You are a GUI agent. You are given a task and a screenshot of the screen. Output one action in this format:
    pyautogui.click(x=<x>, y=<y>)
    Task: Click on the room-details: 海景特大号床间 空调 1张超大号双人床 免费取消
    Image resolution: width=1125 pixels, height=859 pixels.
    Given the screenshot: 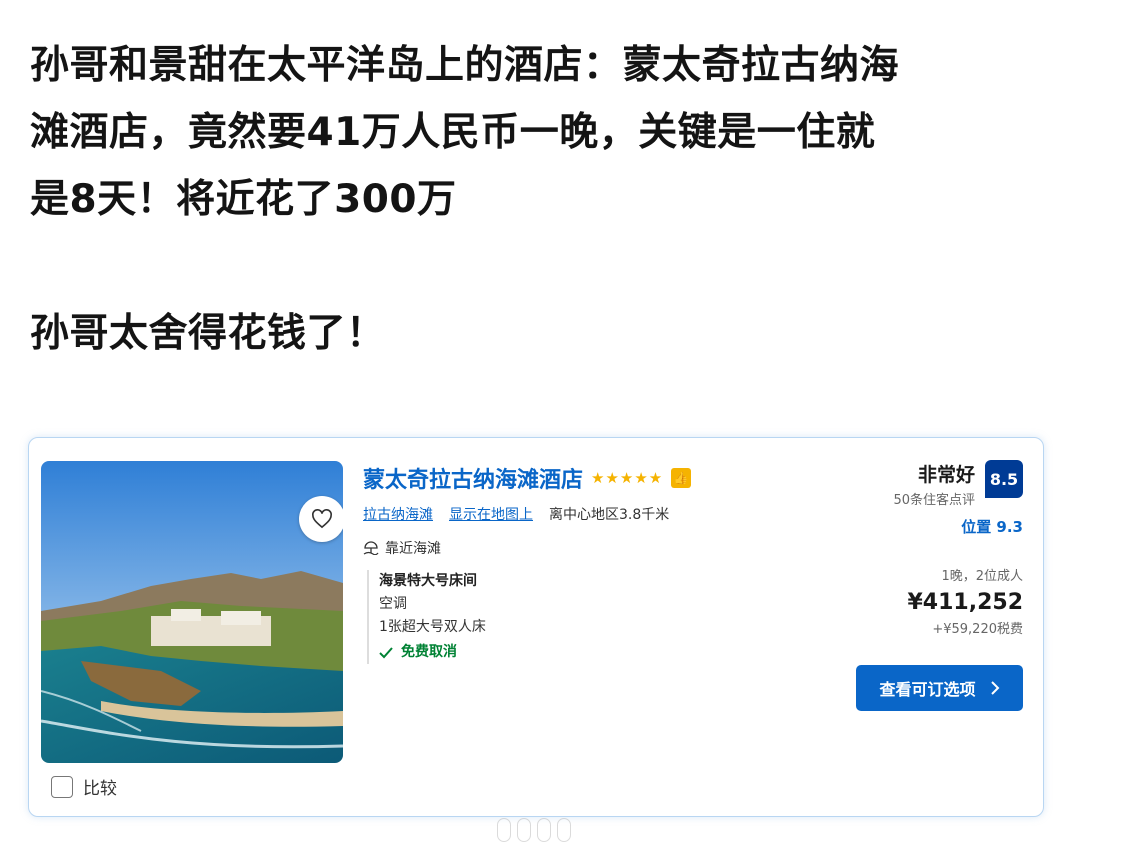 What is the action you would take?
    pyautogui.click(x=575, y=617)
    